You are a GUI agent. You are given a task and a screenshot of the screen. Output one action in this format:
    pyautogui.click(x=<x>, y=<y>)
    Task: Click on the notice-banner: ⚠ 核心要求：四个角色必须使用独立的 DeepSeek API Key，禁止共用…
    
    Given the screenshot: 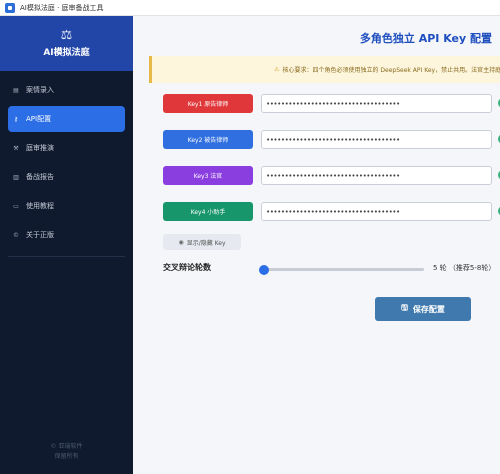 What is the action you would take?
    pyautogui.click(x=324, y=69)
    